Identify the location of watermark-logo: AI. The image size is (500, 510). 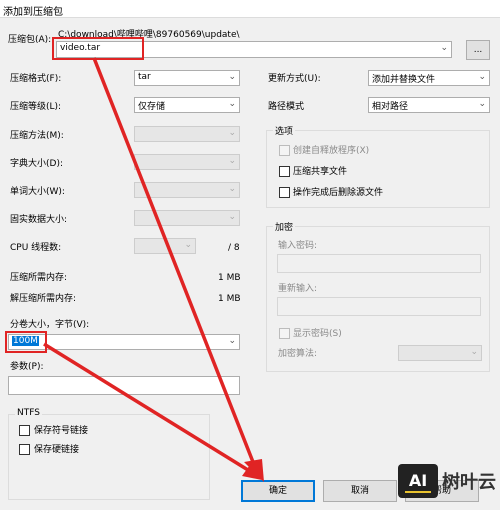
(418, 481).